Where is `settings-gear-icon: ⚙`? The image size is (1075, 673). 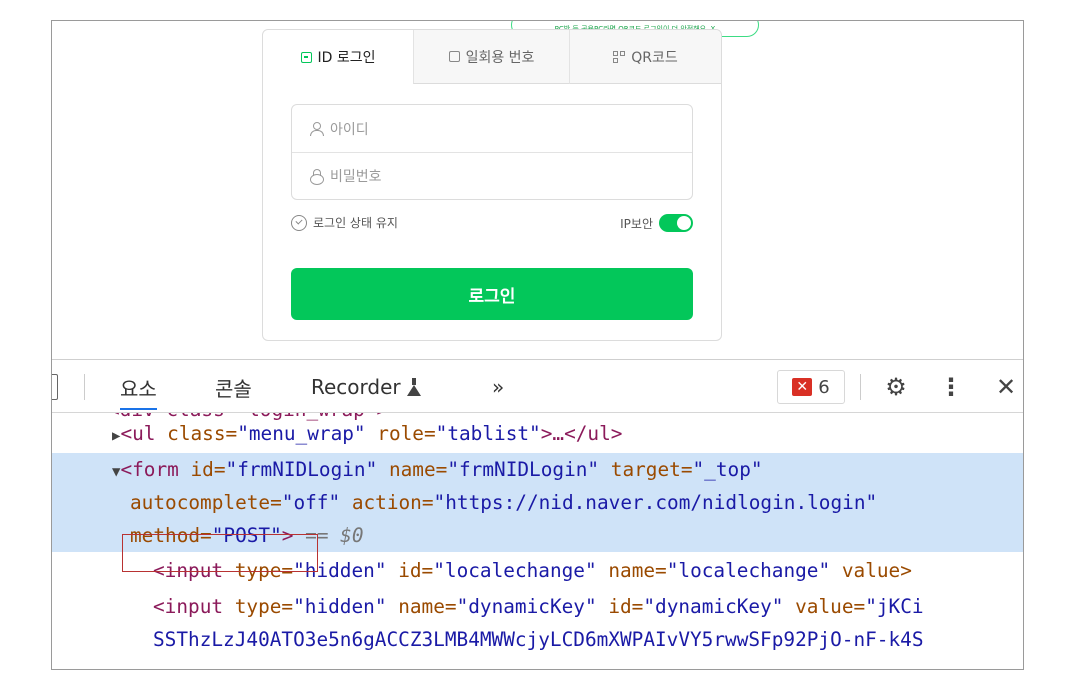
settings-gear-icon: ⚙ is located at coordinates (896, 387).